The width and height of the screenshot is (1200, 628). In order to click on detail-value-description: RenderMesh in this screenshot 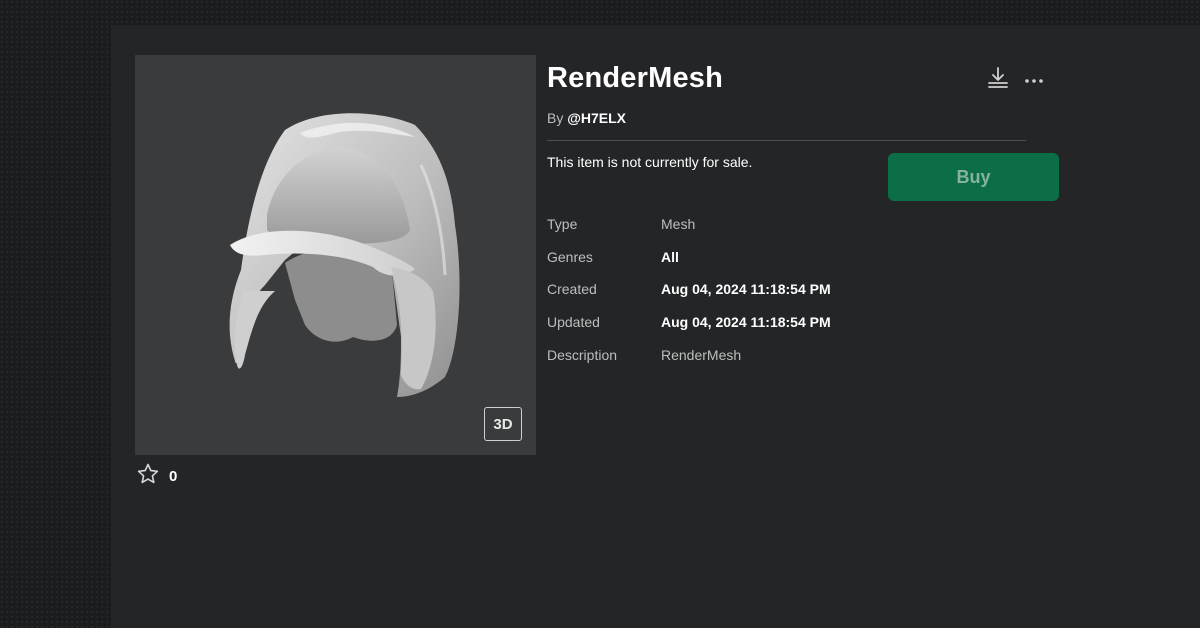, I will do `click(701, 355)`.